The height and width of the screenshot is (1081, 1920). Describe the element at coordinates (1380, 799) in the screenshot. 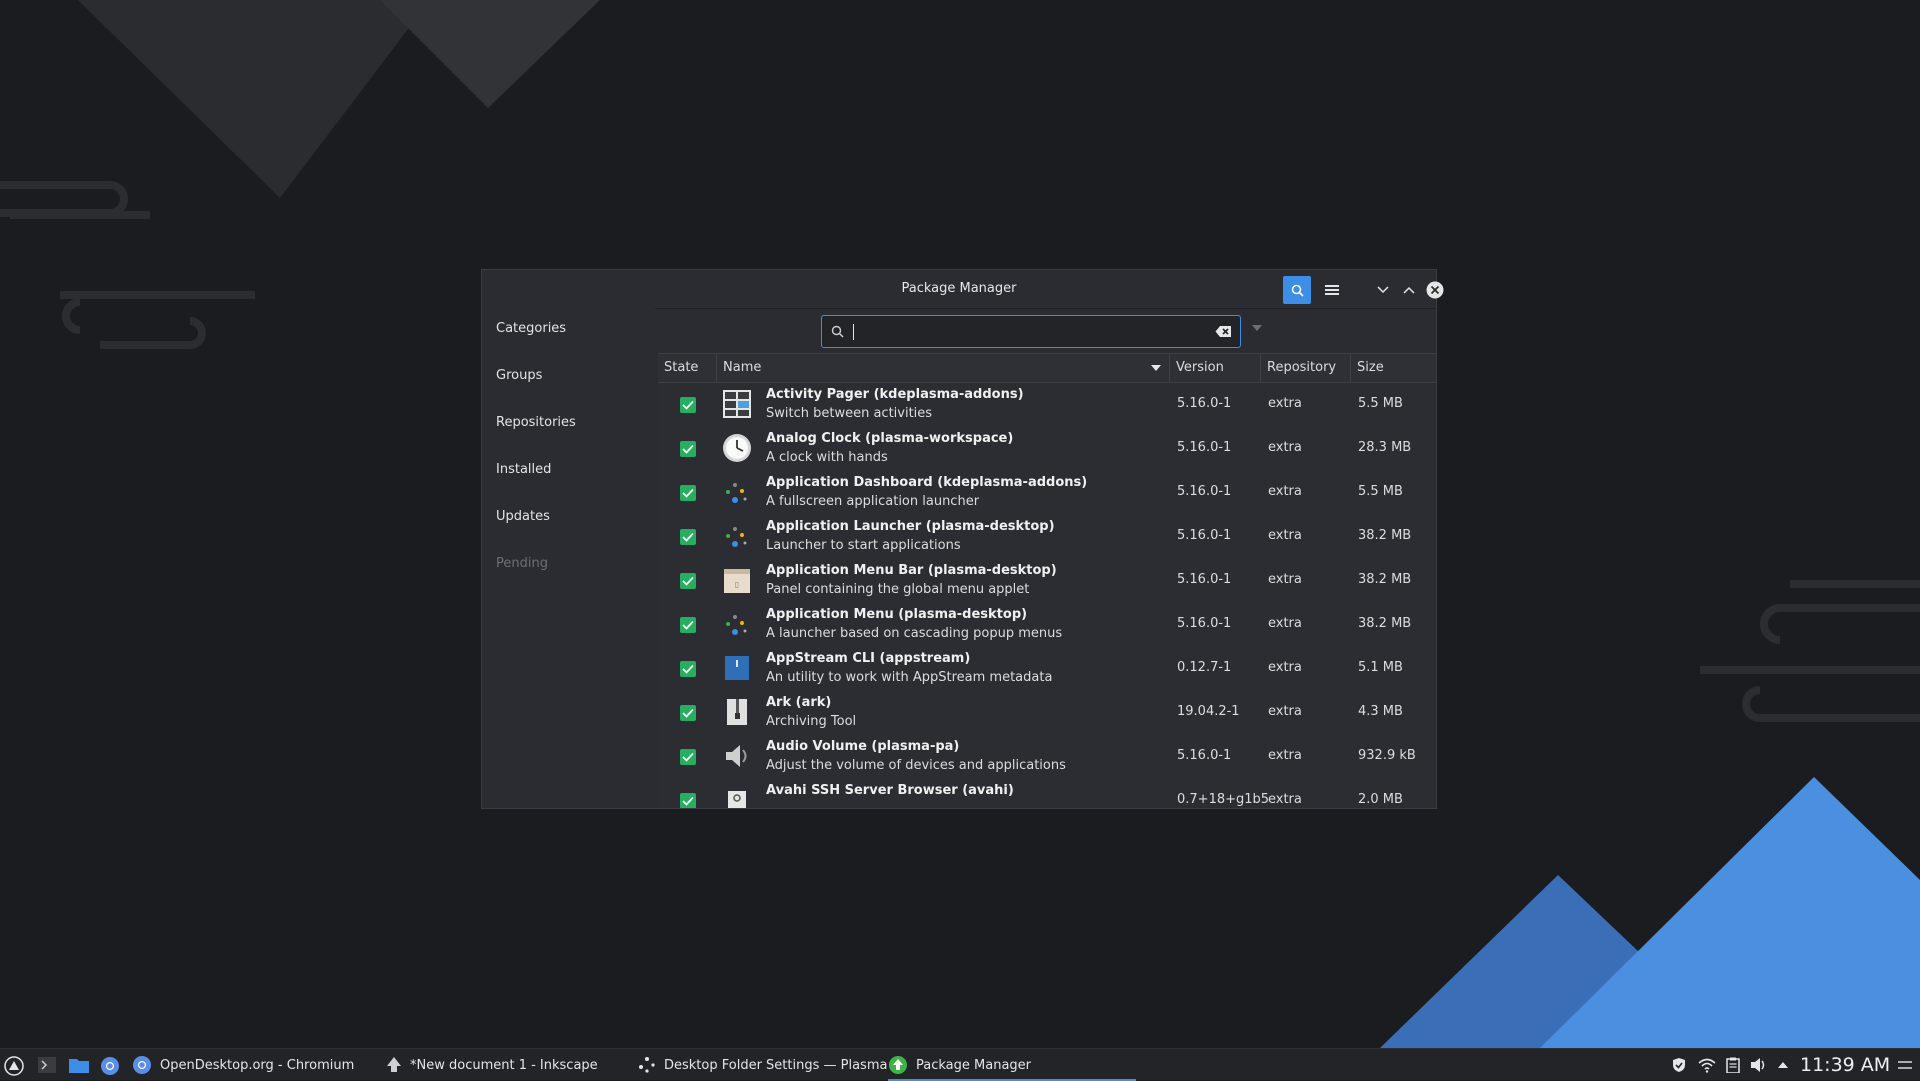

I see `package-size: 2.0 MB` at that location.